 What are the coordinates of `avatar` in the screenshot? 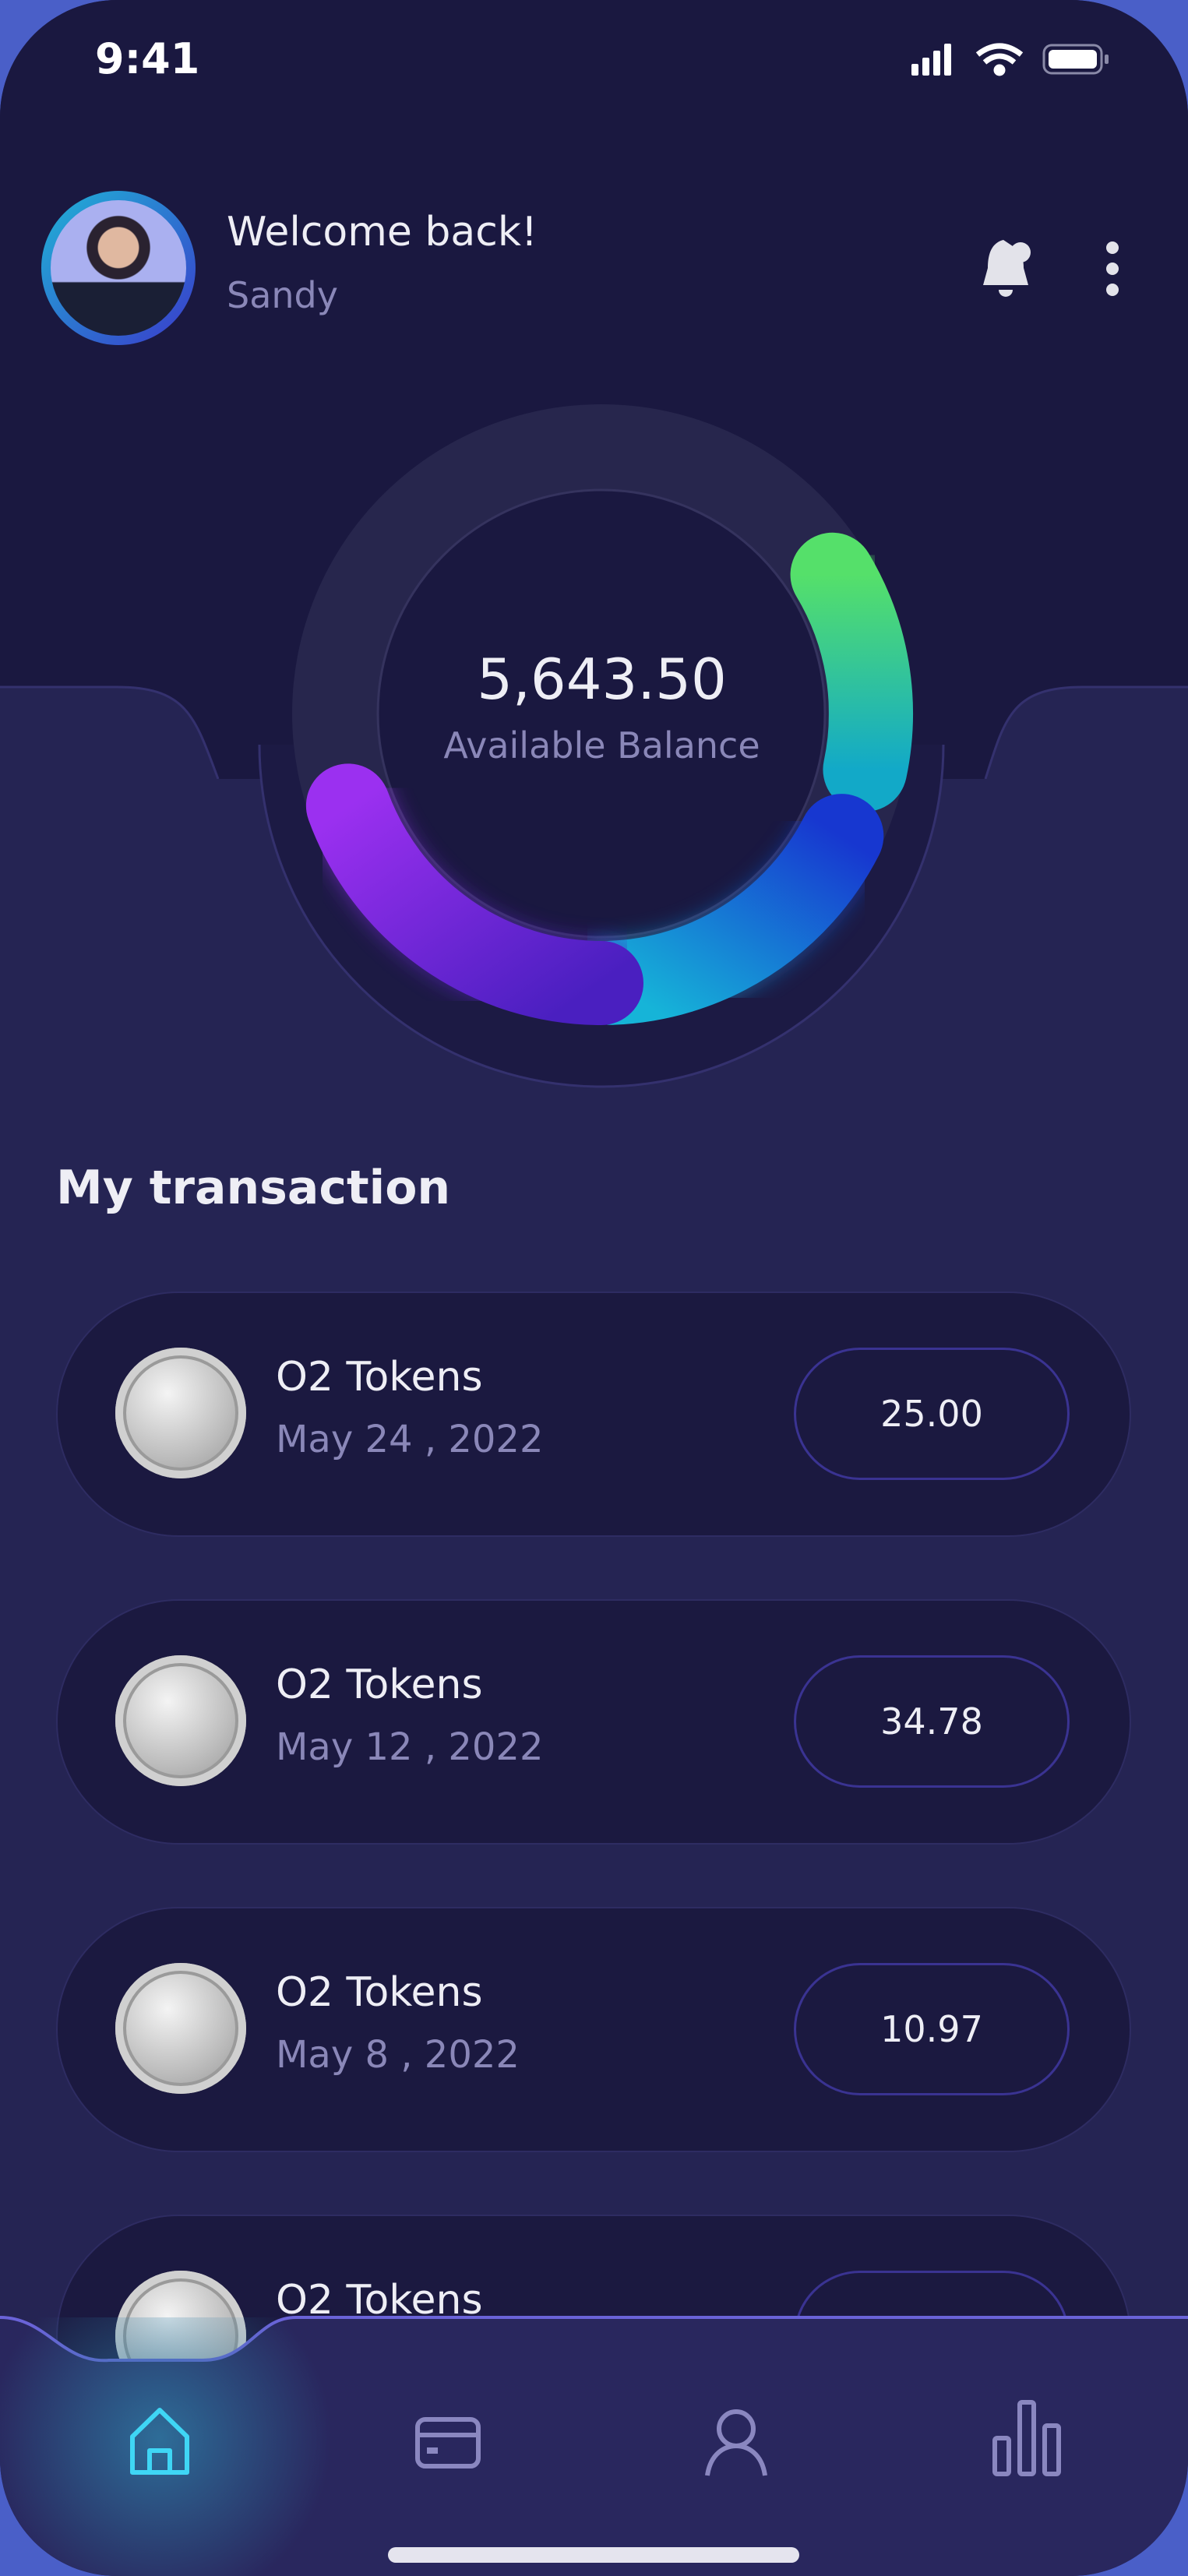 It's located at (118, 268).